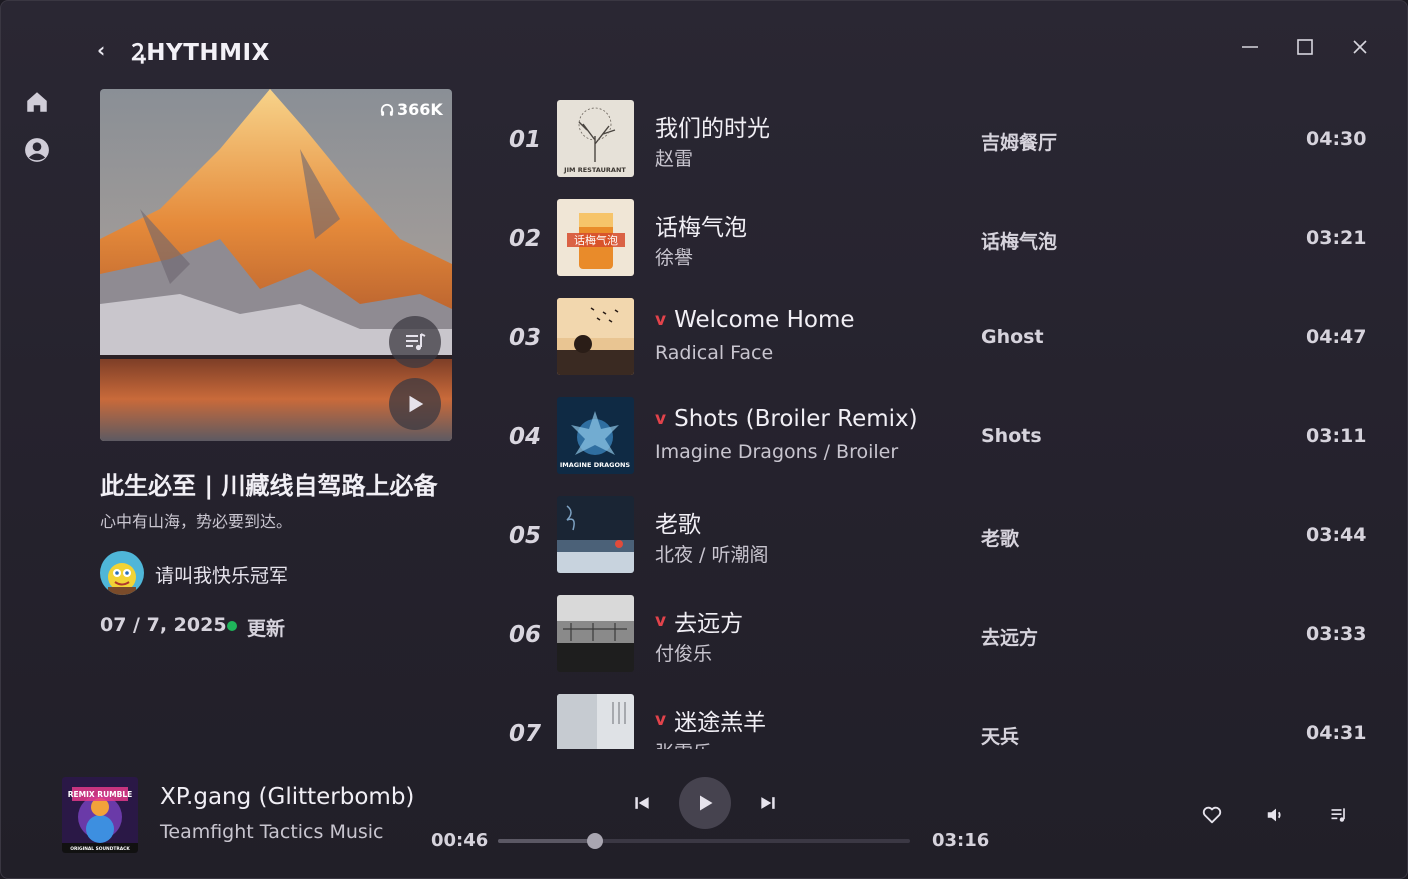 This screenshot has width=1408, height=879. I want to click on song-row: 05 老歌 北夜 / 听潮阁 老歌 03:44, so click(941, 534).